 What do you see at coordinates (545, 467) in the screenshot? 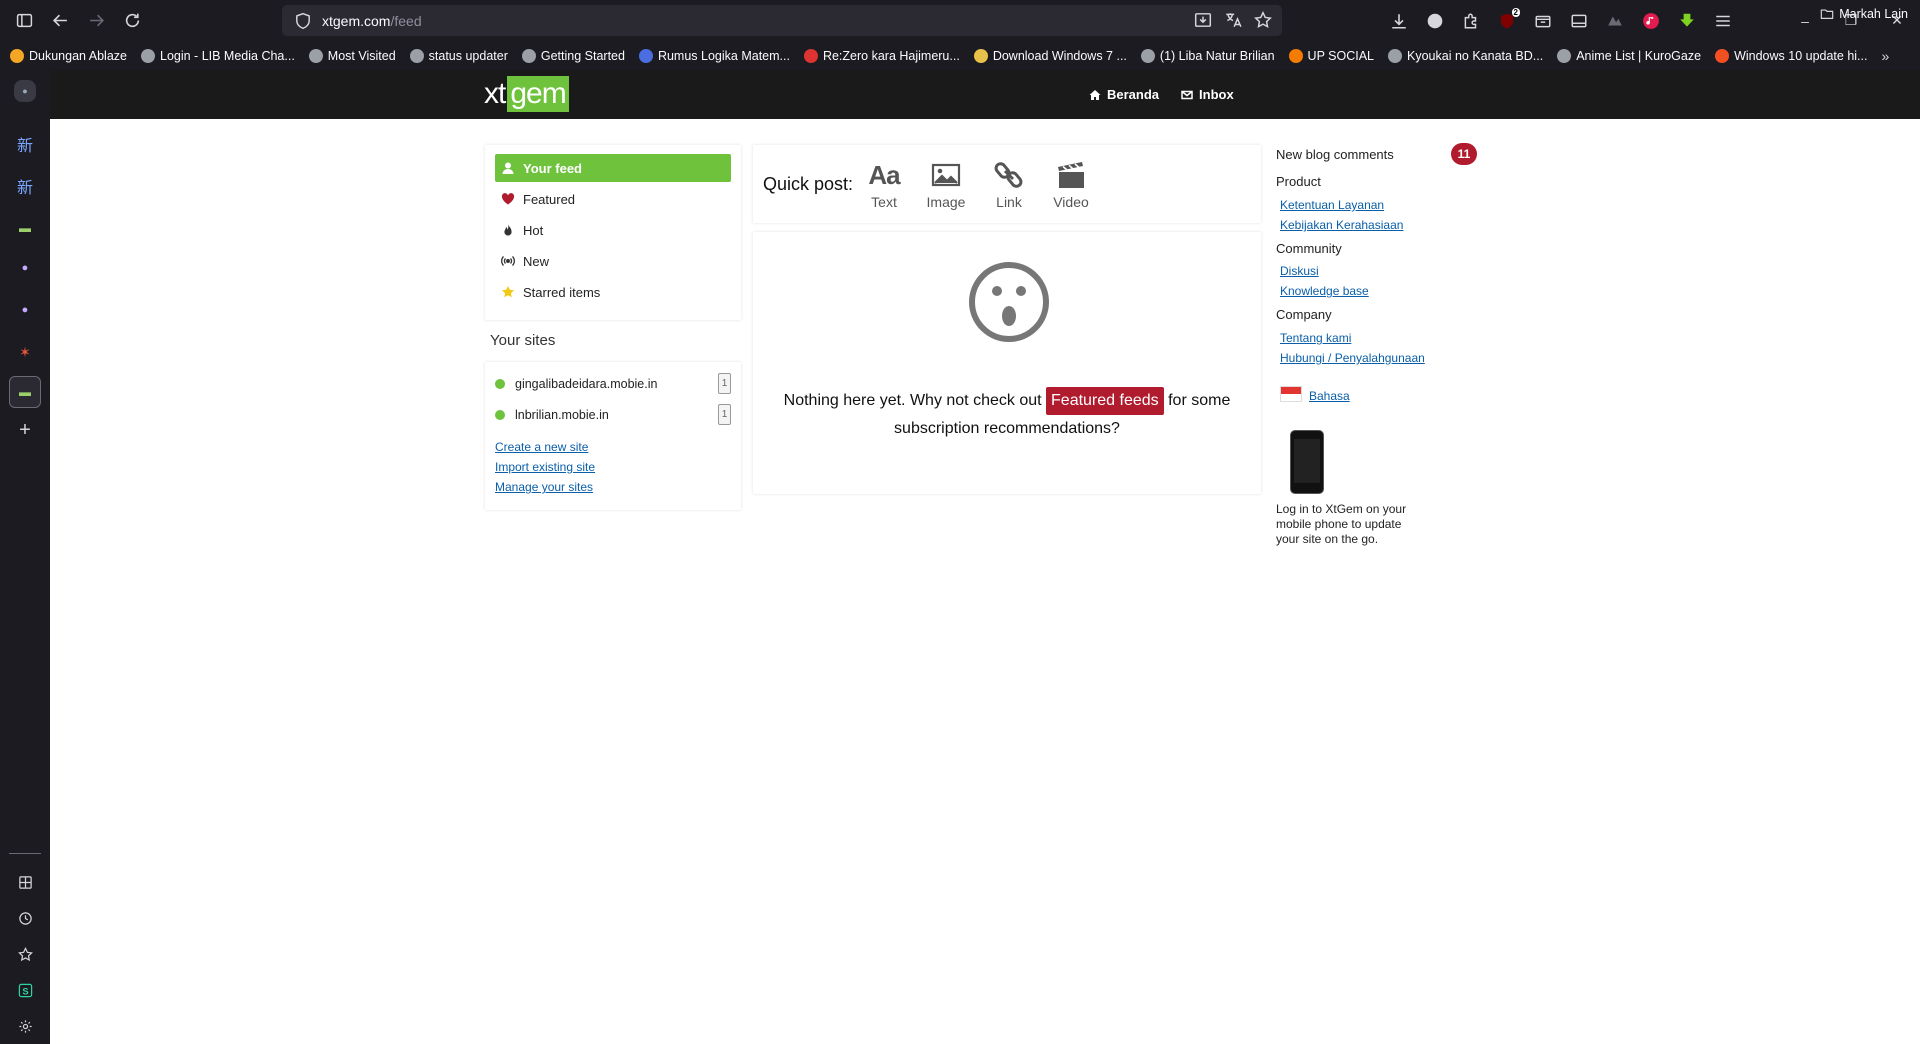
I see `import-site-link: Import existing site` at bounding box center [545, 467].